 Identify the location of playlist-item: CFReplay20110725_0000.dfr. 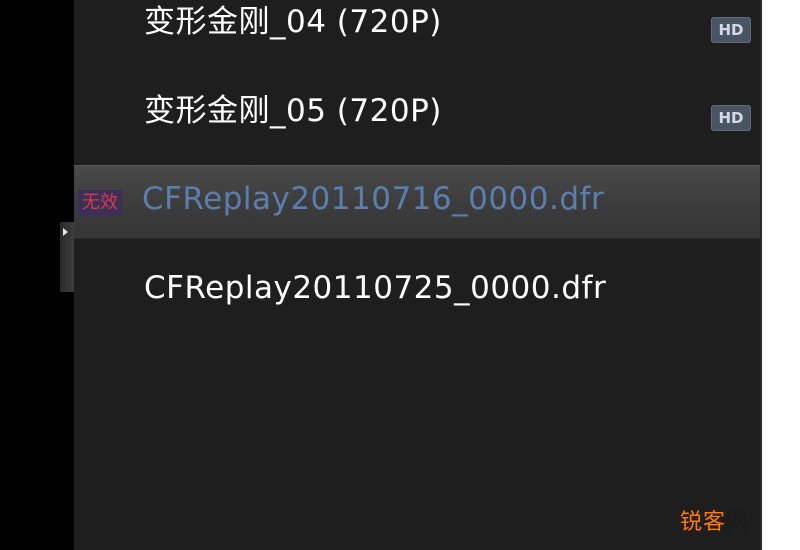
(417, 292).